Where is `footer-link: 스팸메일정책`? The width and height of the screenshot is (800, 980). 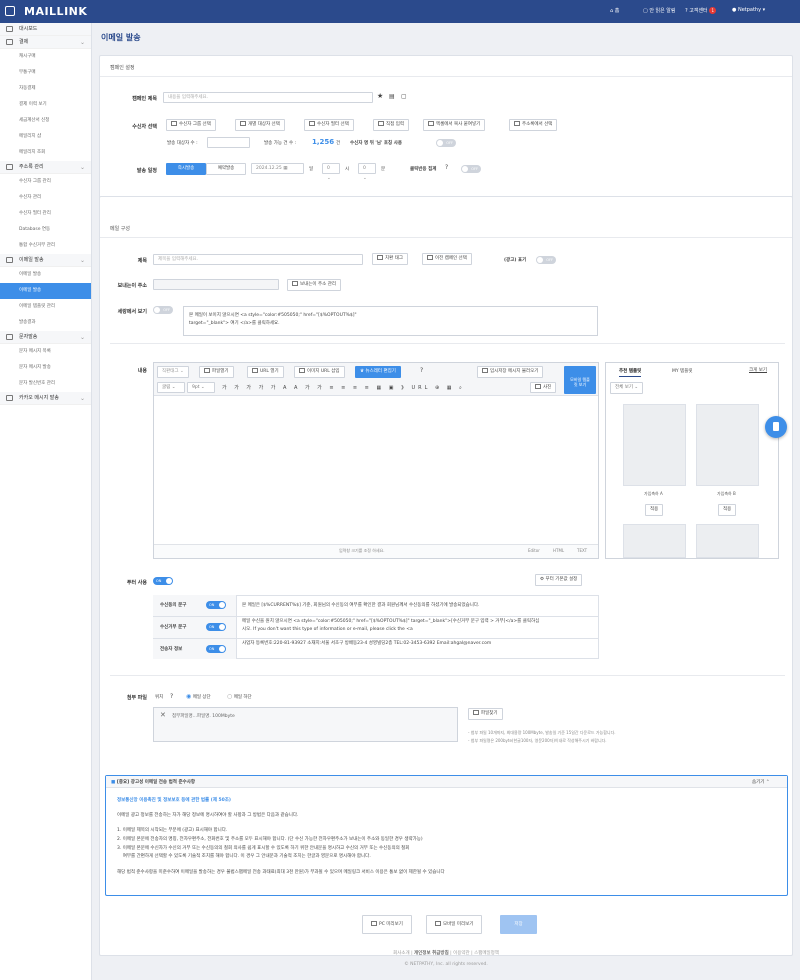
footer-link: 스팸메일정책 is located at coordinates (486, 953).